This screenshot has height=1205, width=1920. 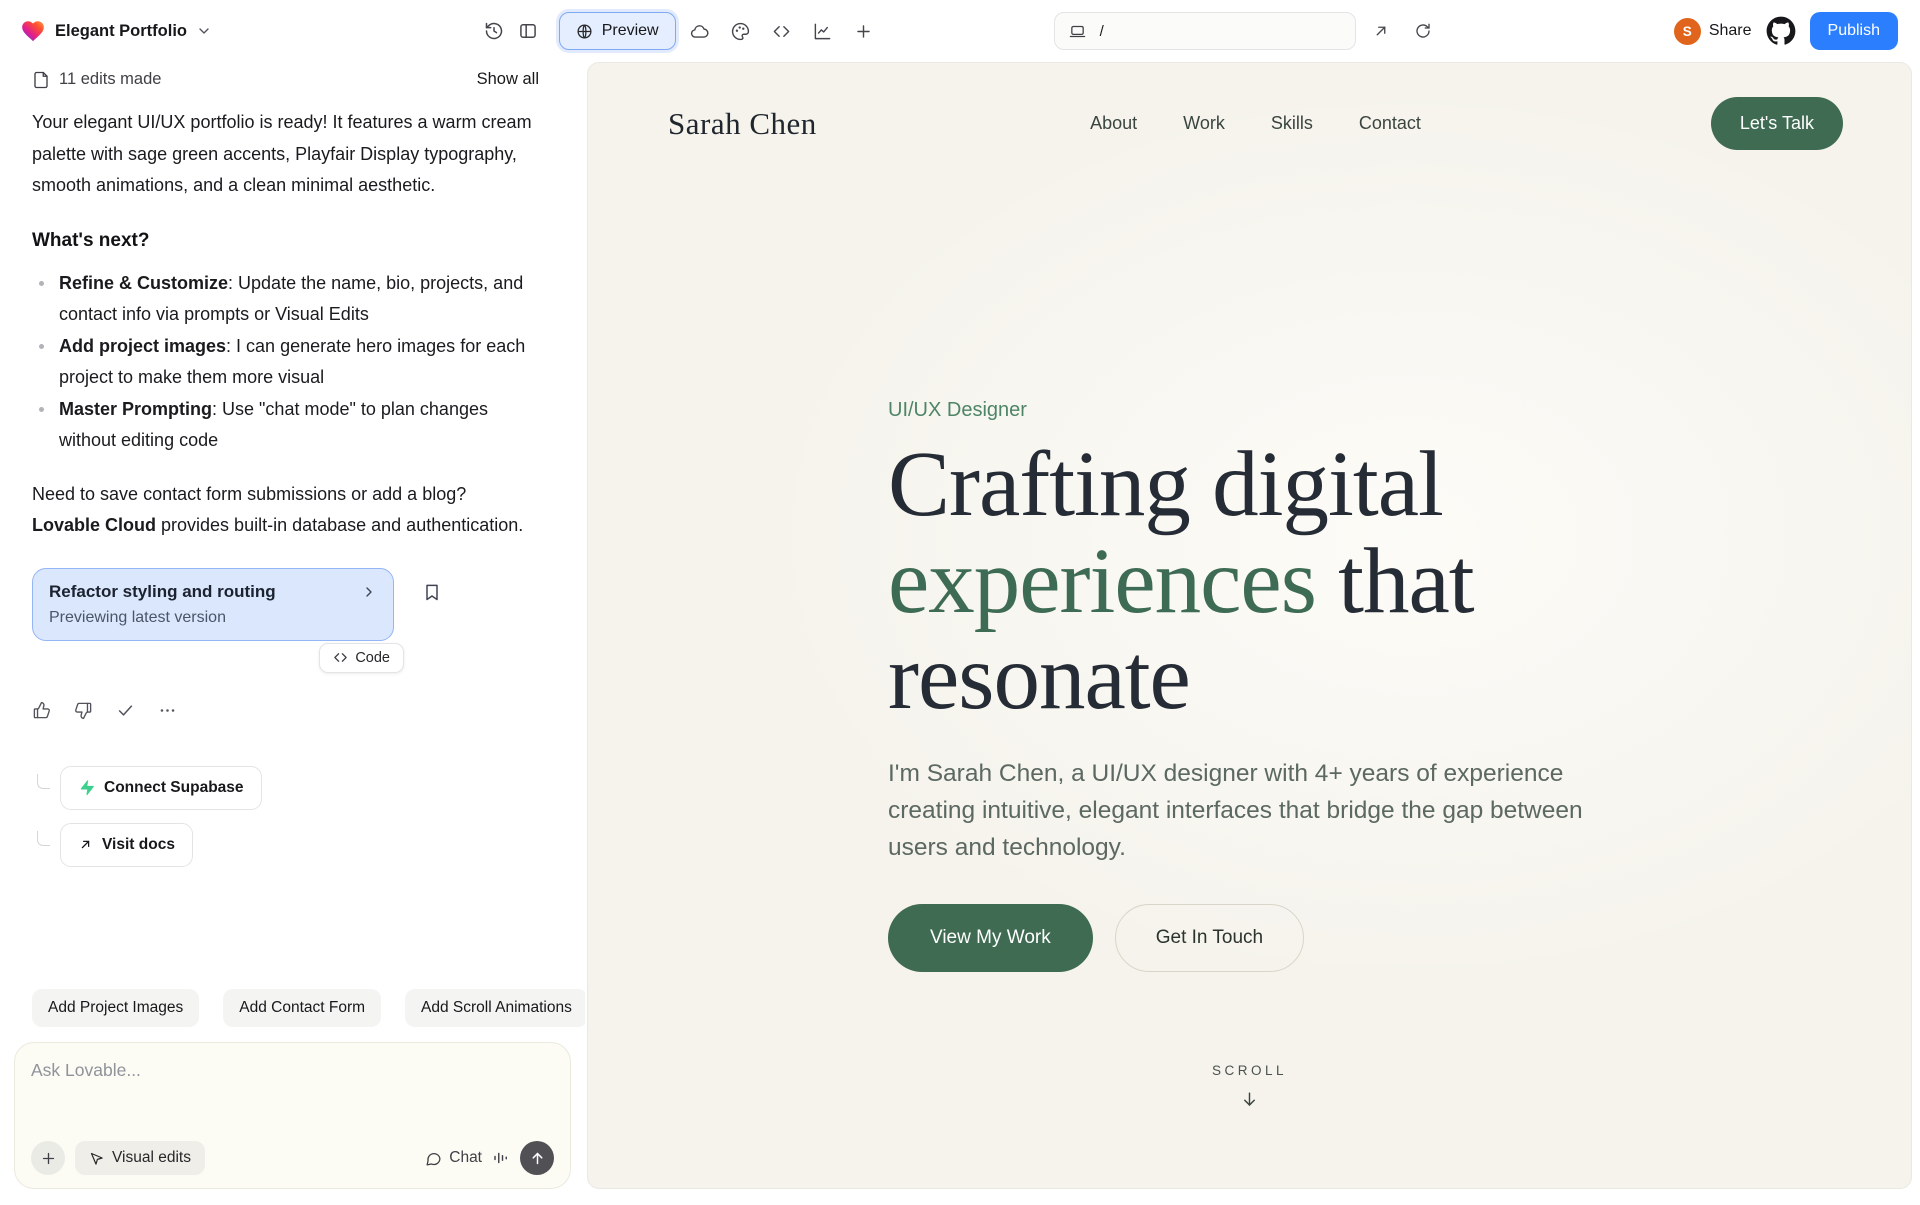 I want to click on visit-docs-row: Visit docs, so click(x=285, y=844).